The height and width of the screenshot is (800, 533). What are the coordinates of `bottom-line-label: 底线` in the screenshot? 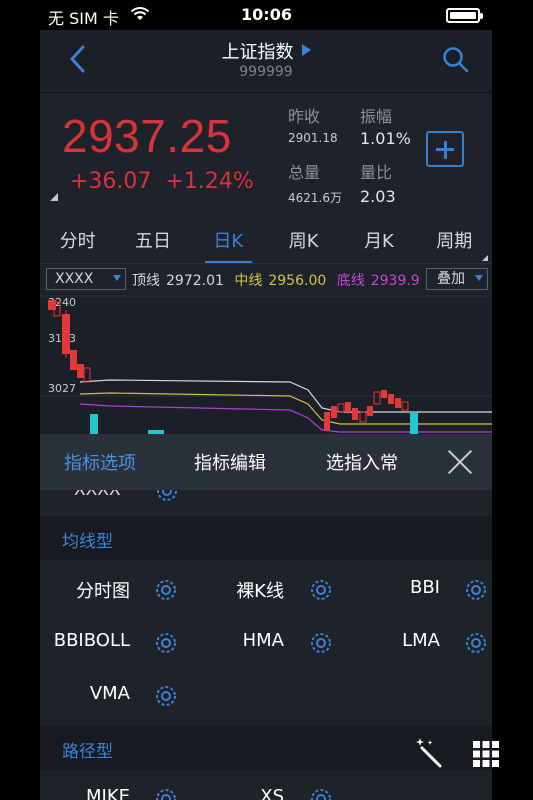 It's located at (350, 281).